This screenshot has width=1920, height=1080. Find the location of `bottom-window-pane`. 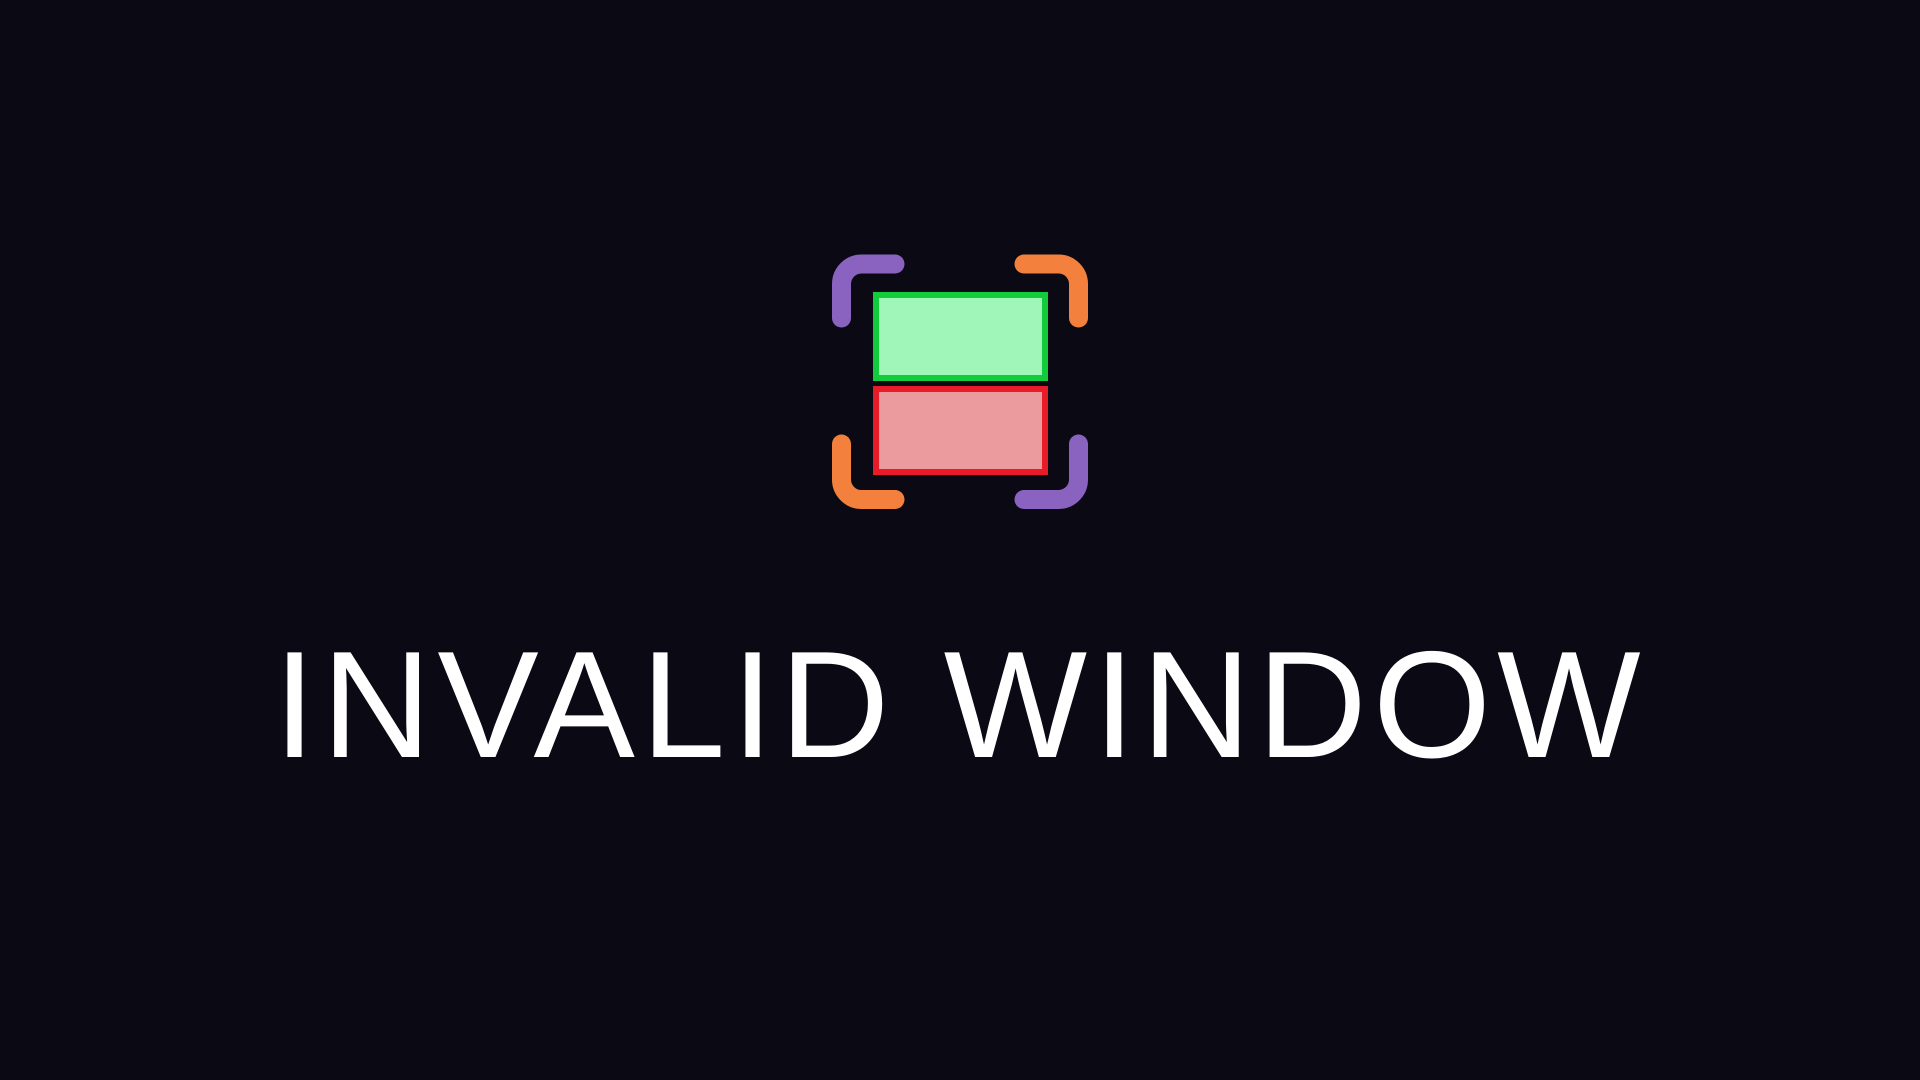

bottom-window-pane is located at coordinates (960, 430).